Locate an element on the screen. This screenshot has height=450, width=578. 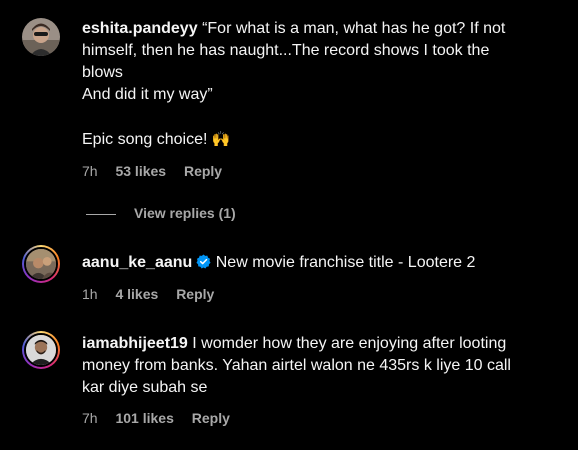
comment-username: eshita.pandeyy is located at coordinates (140, 28).